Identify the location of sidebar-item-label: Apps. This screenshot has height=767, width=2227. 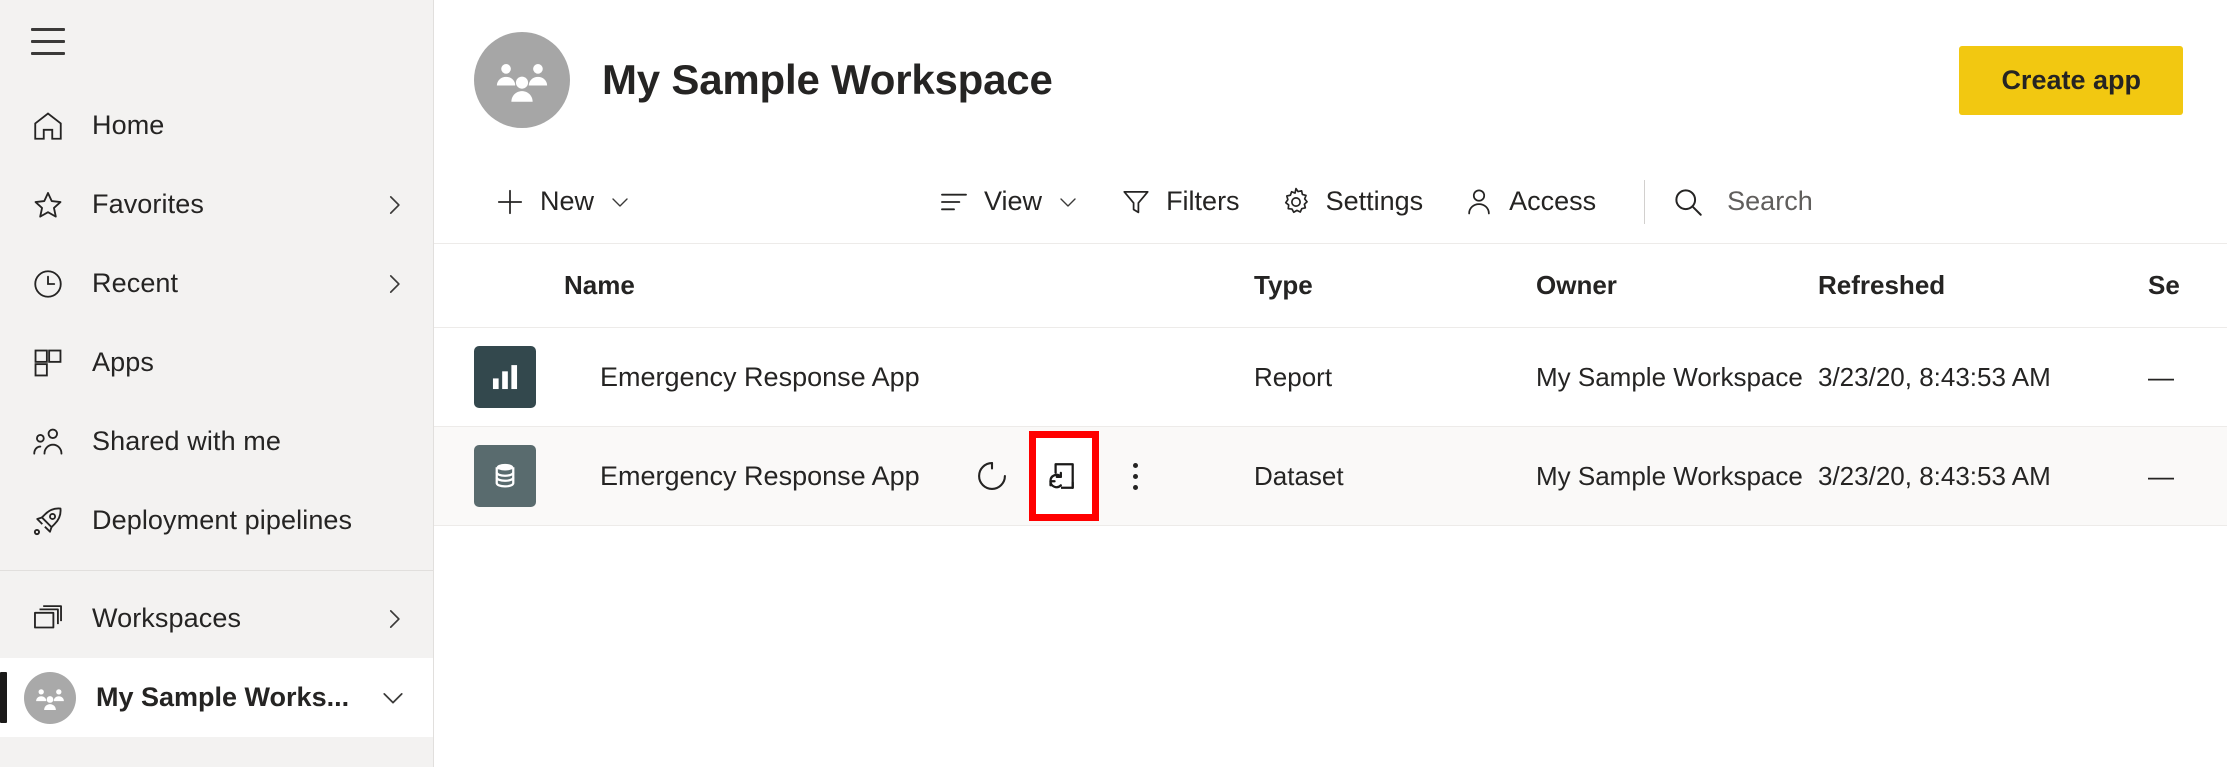
(123, 362).